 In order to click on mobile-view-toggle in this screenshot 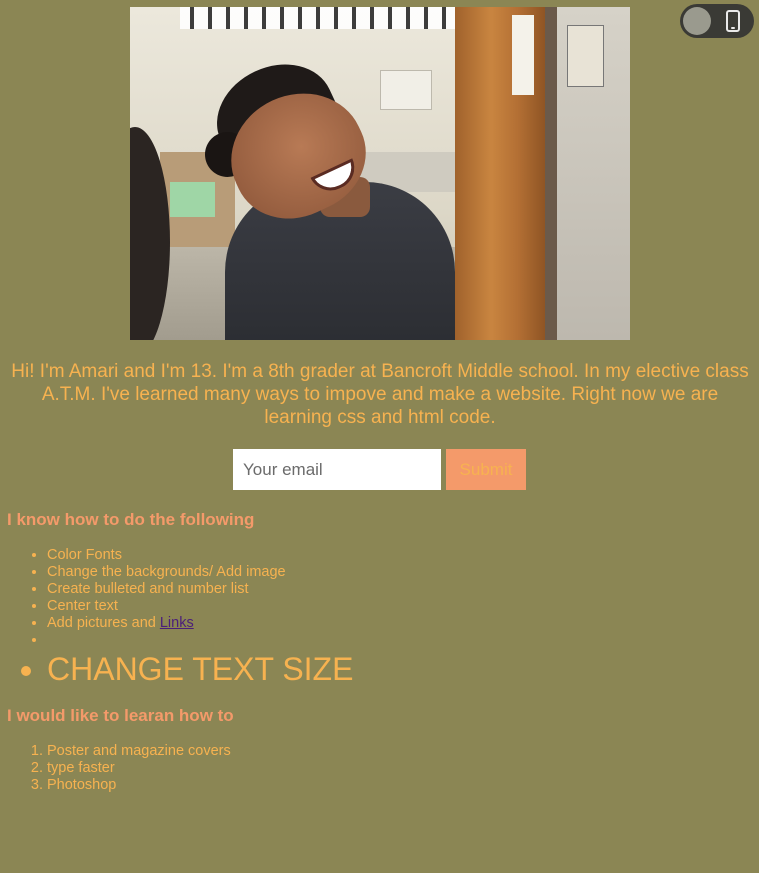, I will do `click(717, 21)`.